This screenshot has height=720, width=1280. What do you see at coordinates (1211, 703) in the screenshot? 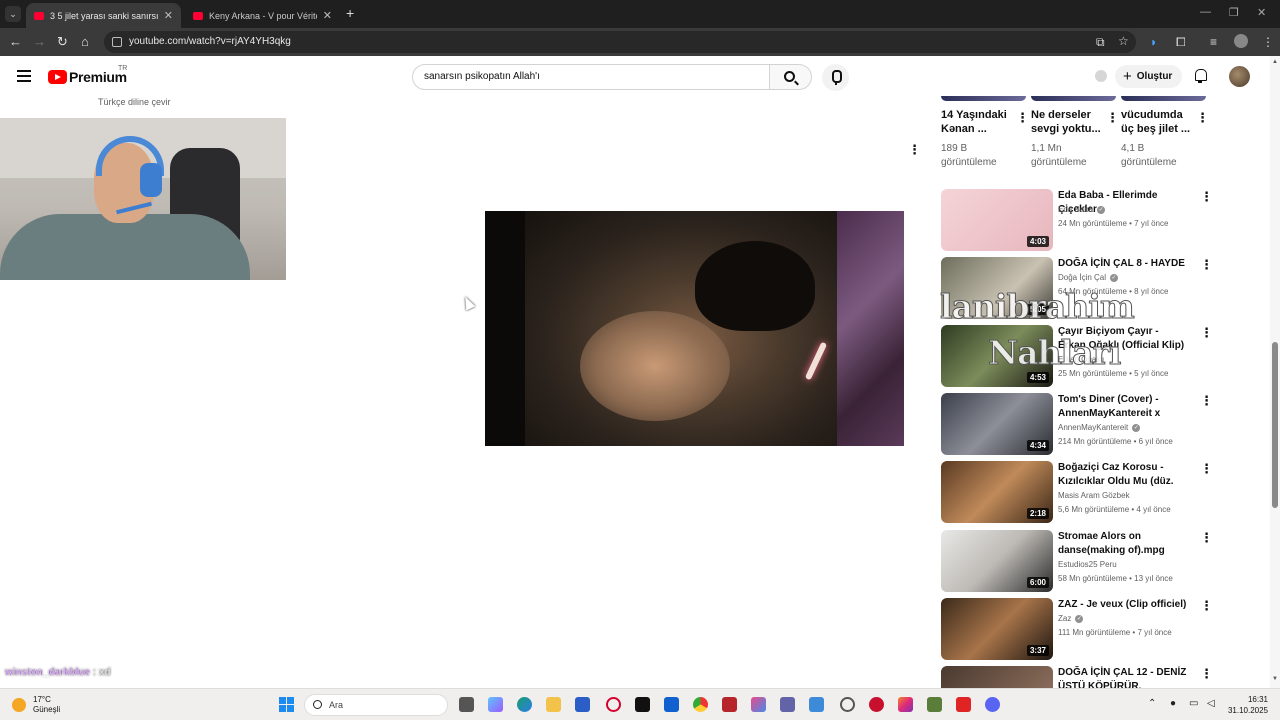
I see `volume-icon: ◁` at bounding box center [1211, 703].